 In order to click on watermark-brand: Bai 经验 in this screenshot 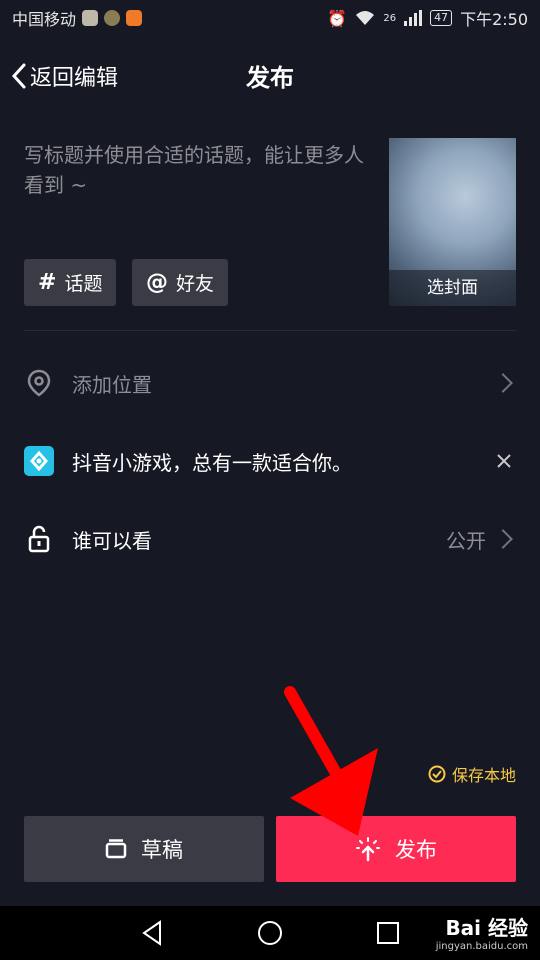, I will do `click(486, 928)`.